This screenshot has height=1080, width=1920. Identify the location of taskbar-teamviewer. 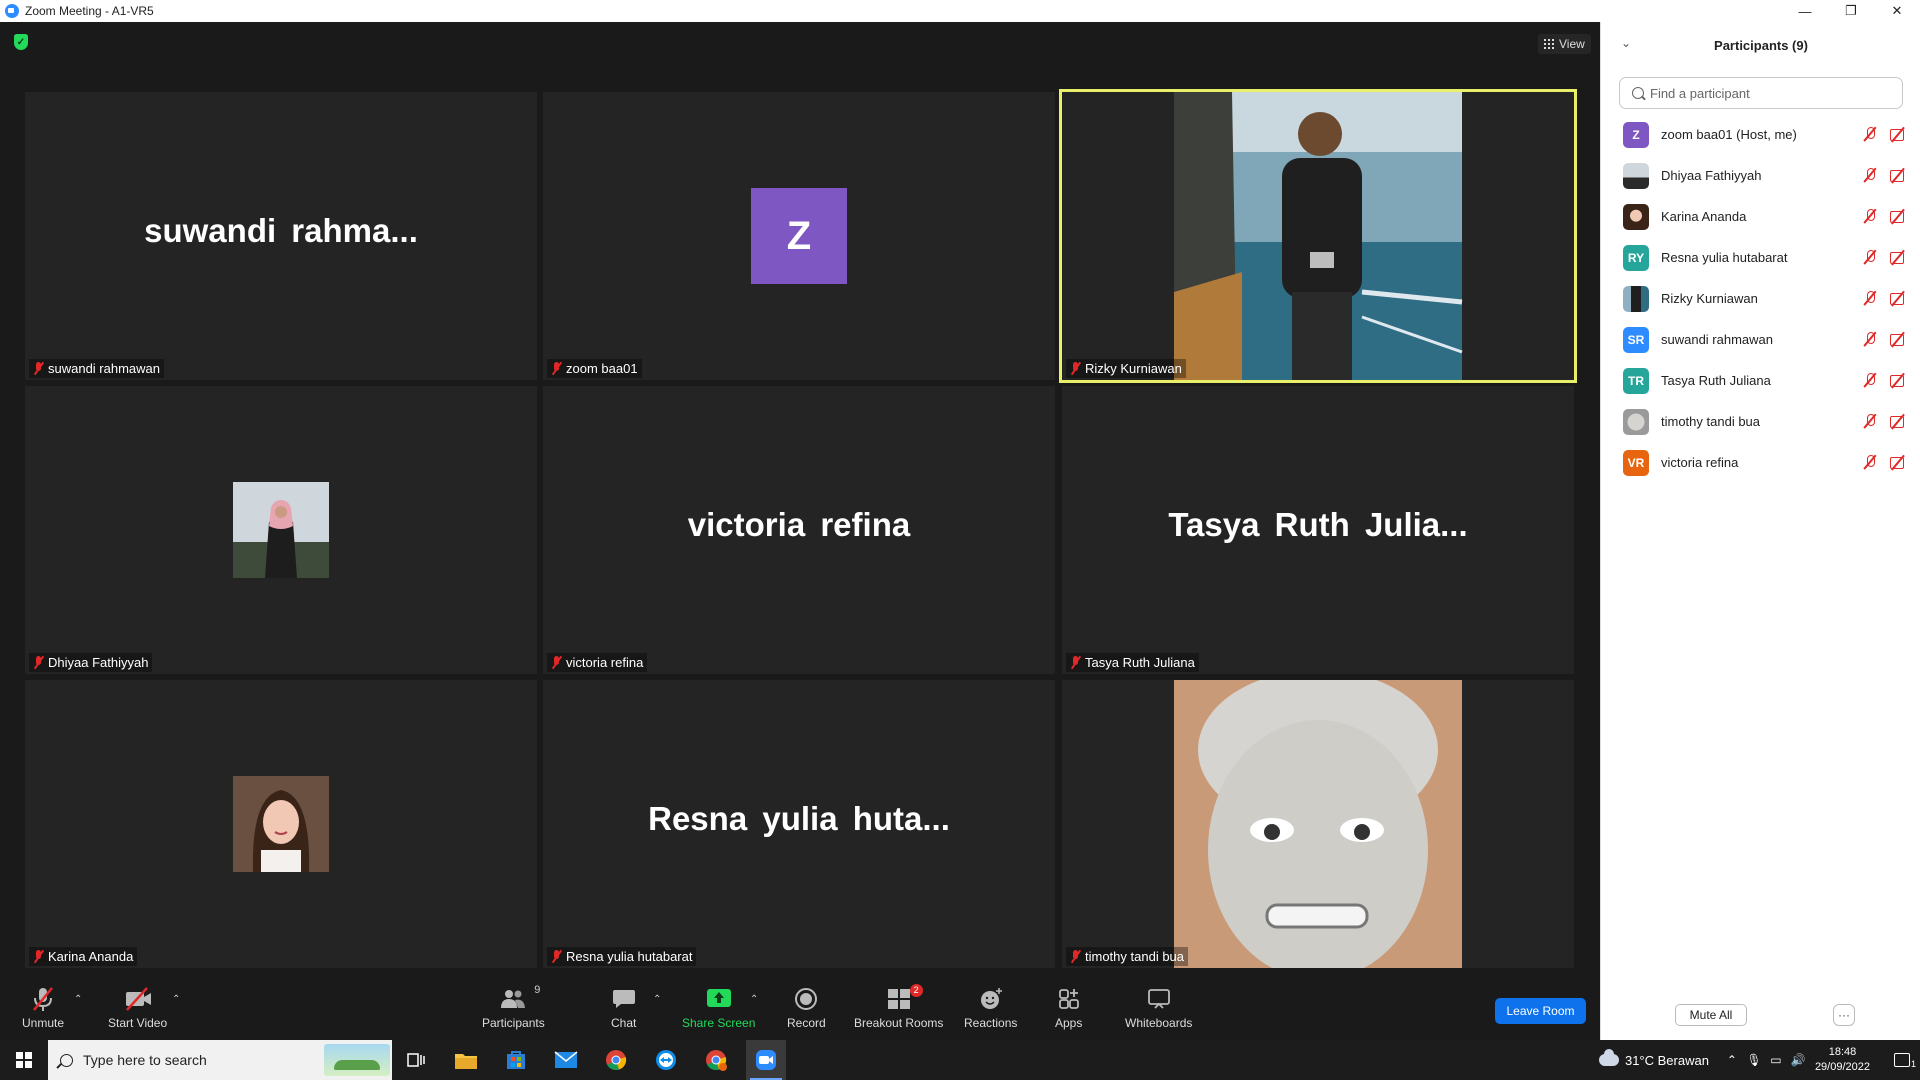
(666, 1060).